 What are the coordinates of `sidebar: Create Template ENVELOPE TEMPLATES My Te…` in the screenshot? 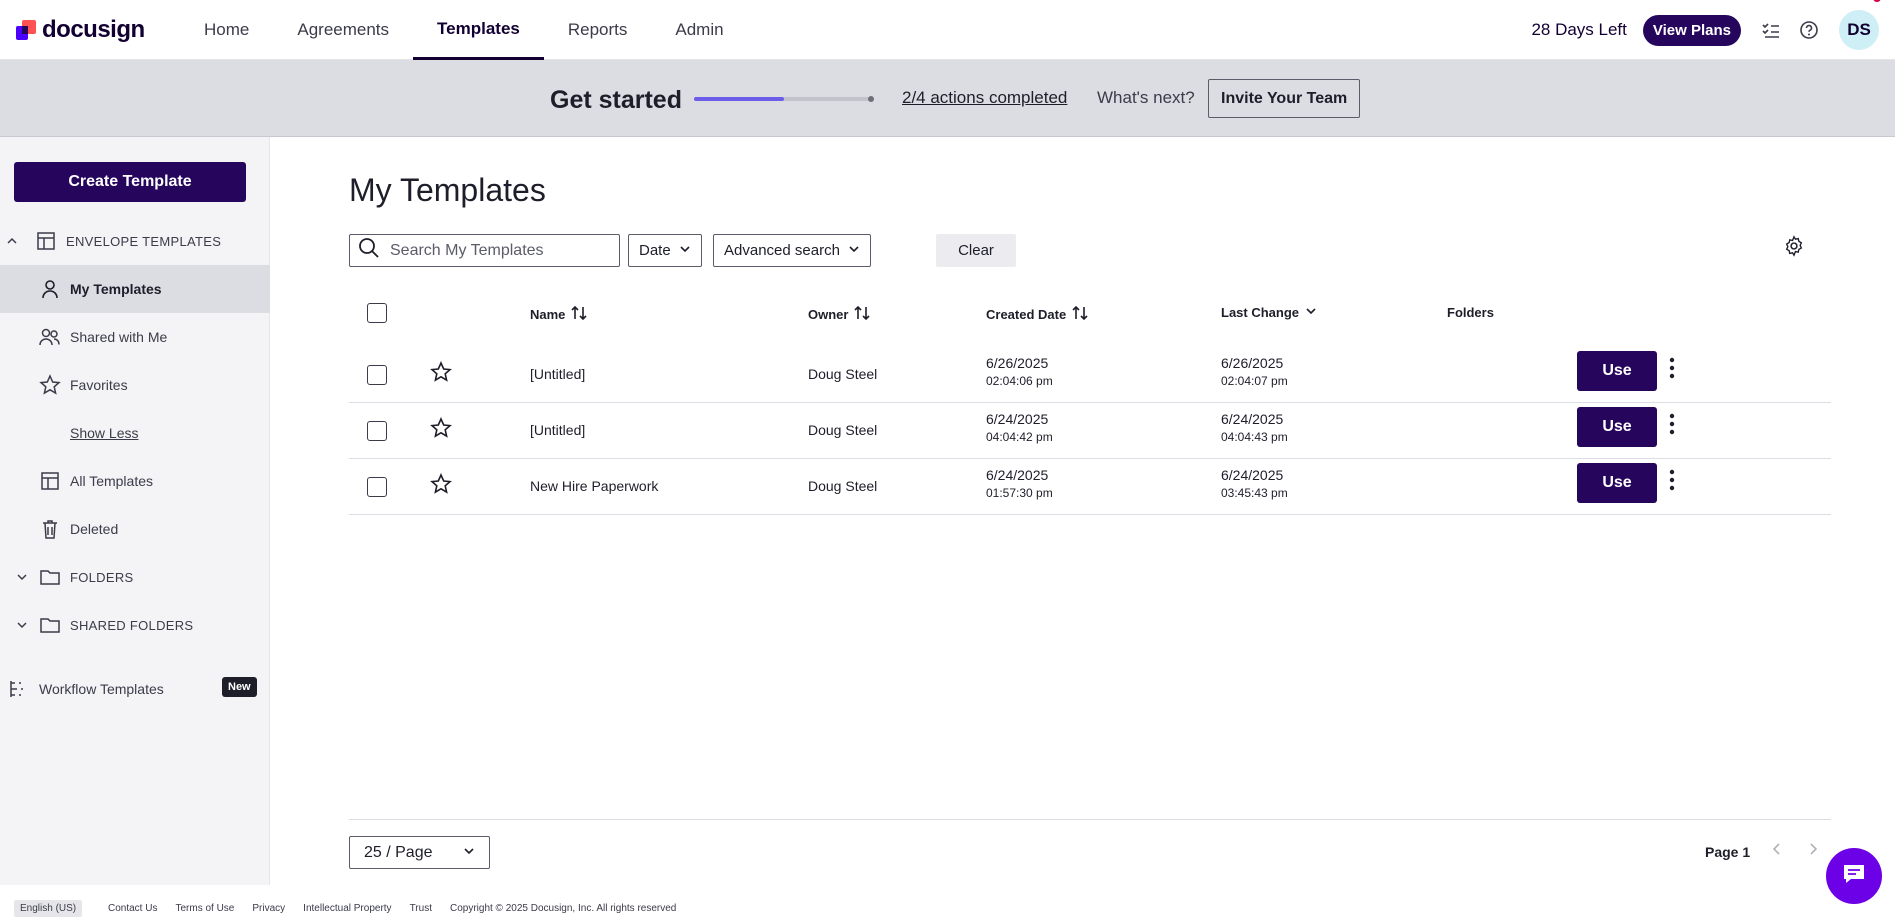 It's located at (135, 511).